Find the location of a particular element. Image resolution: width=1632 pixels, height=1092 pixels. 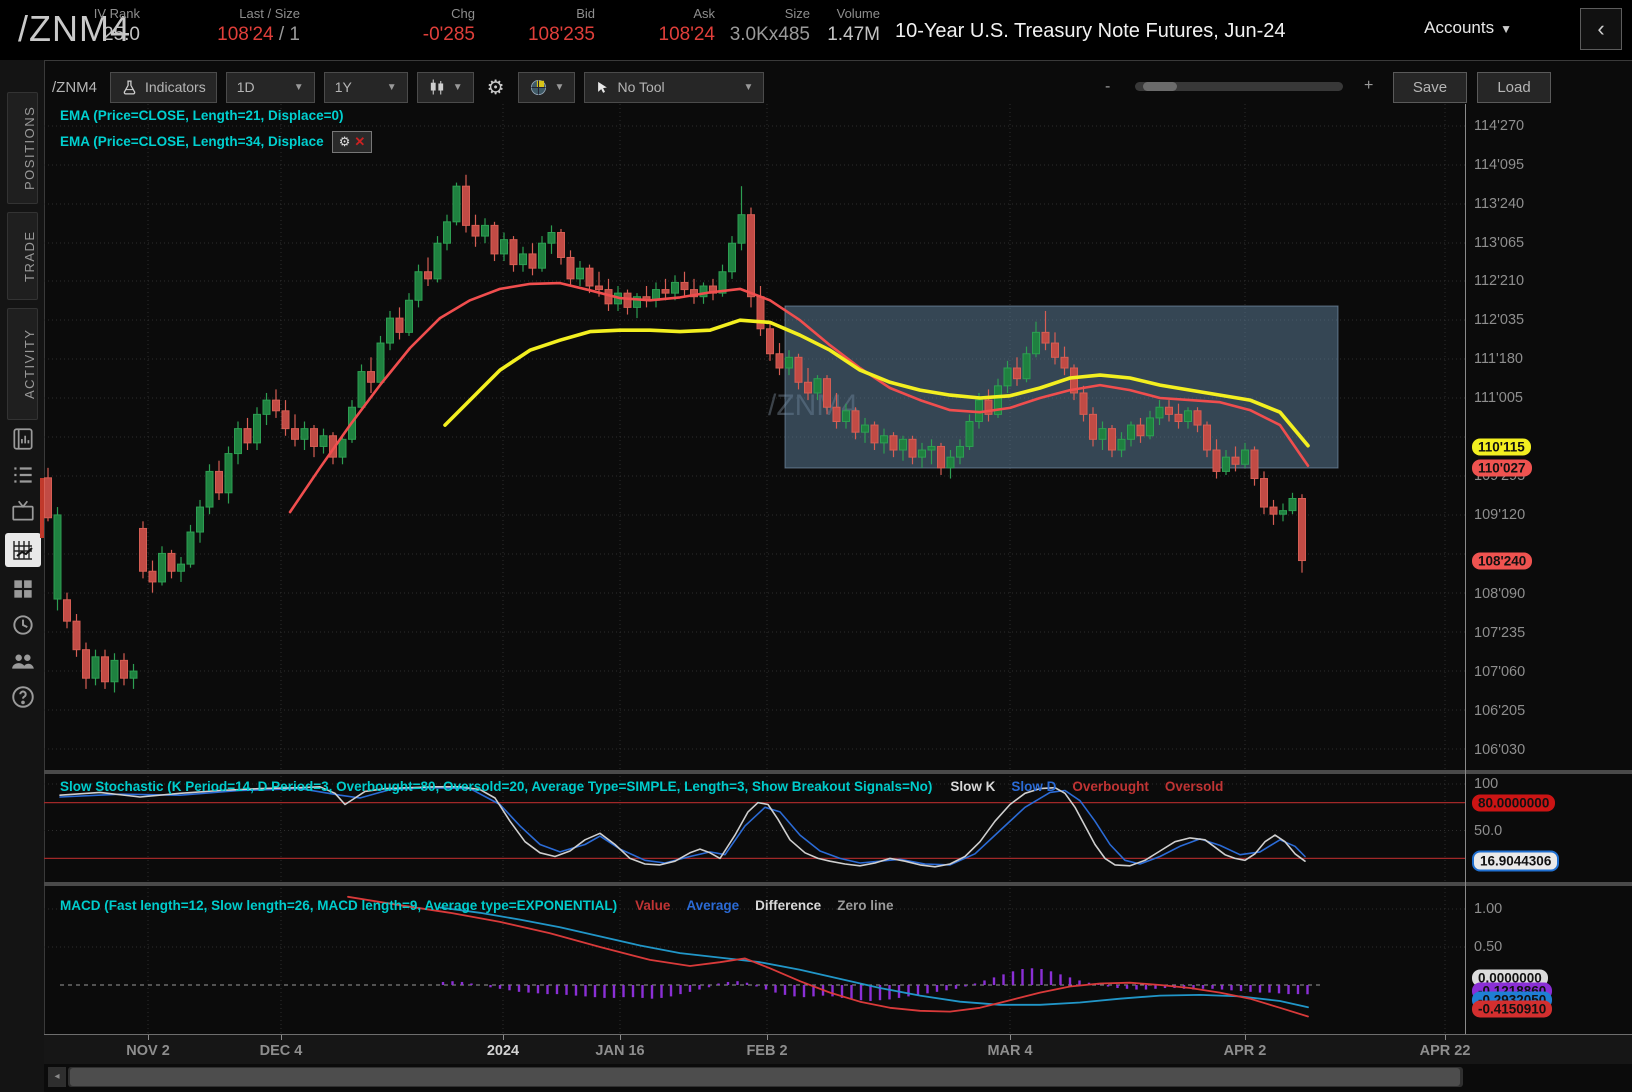

axis-tick-label: 107'060 is located at coordinates (1500, 672).